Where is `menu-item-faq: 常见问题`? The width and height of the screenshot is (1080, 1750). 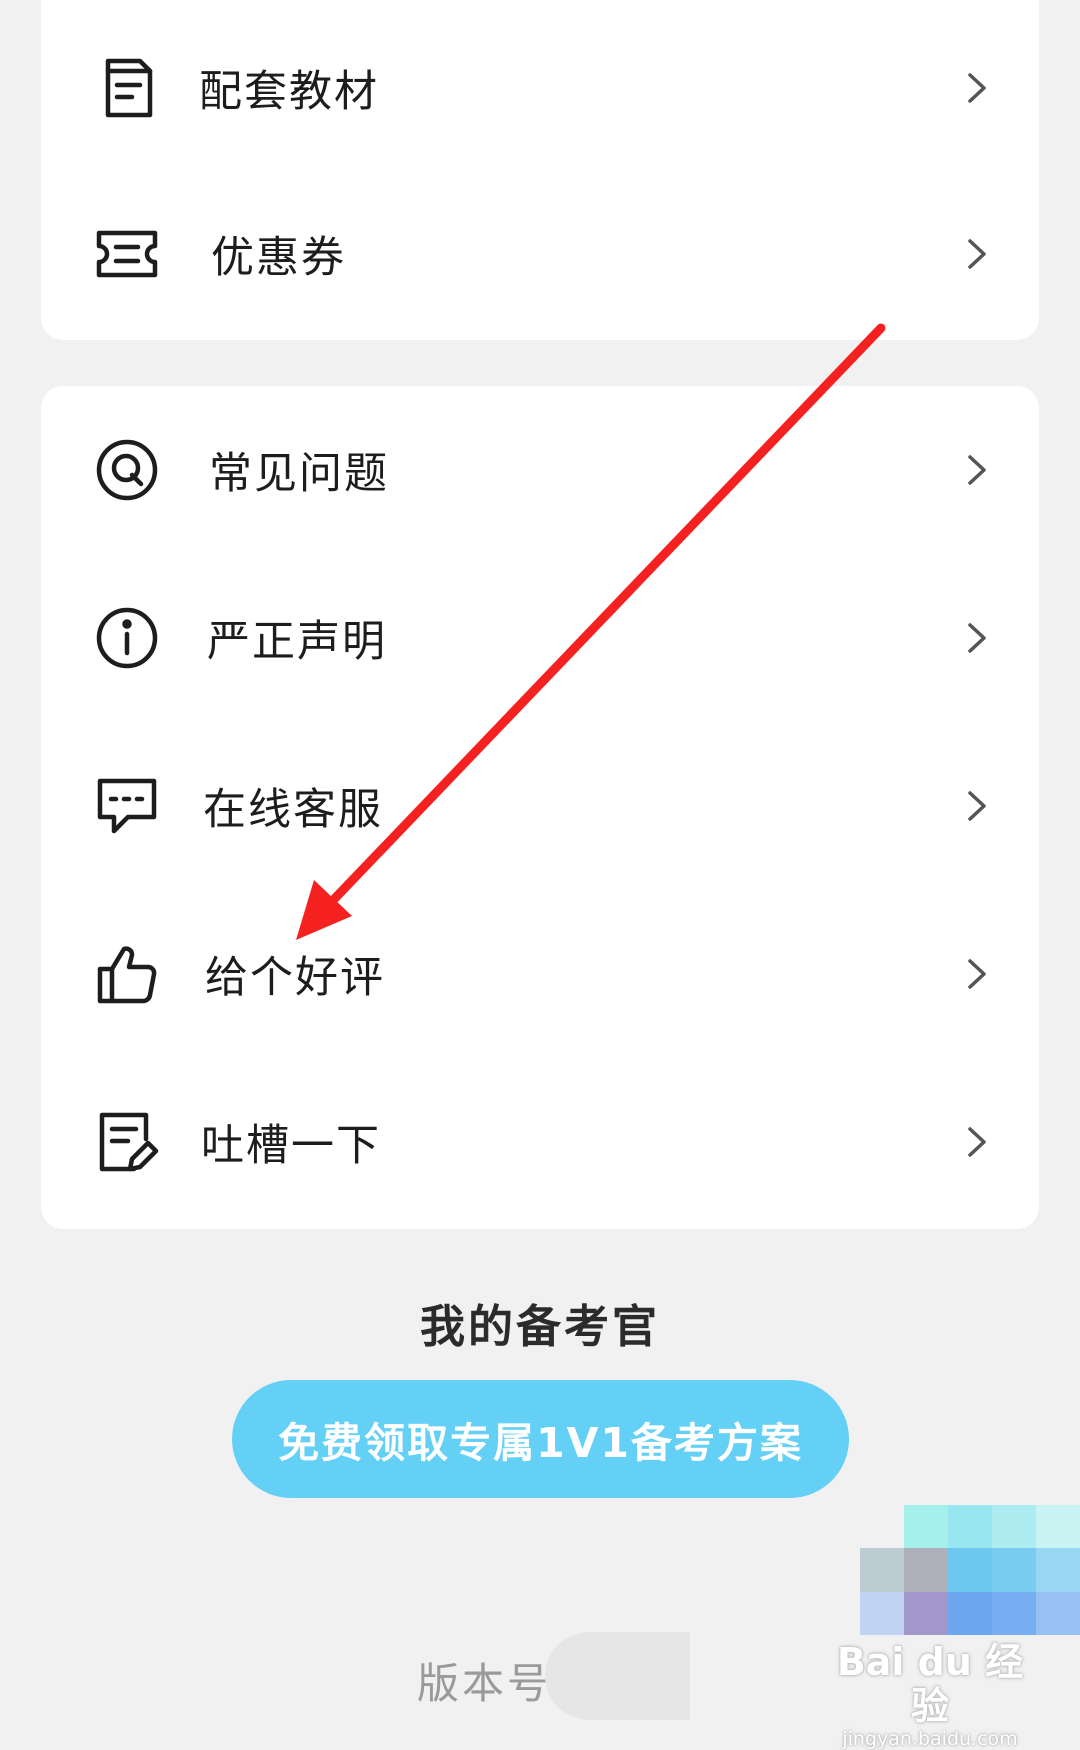
menu-item-faq: 常见问题 is located at coordinates (540, 470).